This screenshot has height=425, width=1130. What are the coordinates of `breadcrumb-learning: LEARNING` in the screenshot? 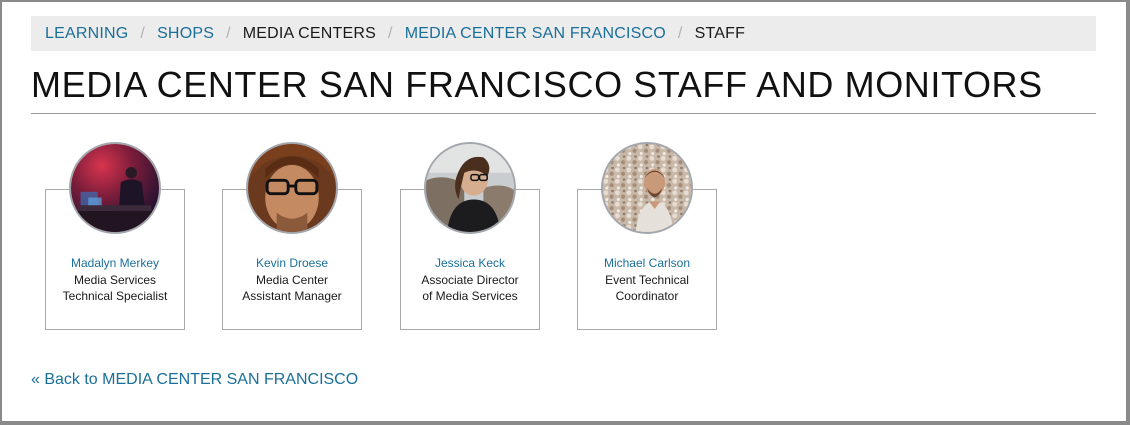 It's located at (86, 34).